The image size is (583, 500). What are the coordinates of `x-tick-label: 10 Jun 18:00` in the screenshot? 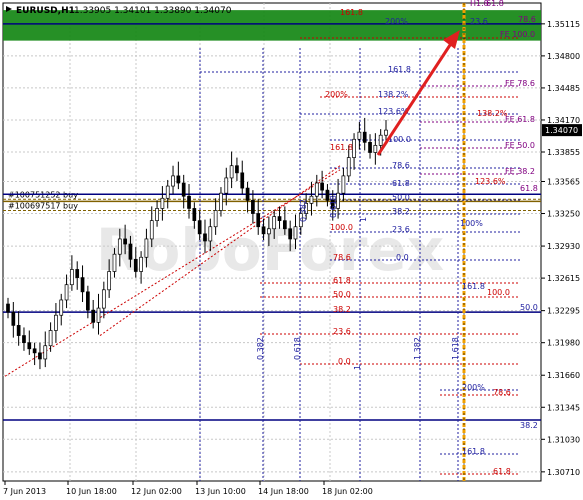 It's located at (91, 491).